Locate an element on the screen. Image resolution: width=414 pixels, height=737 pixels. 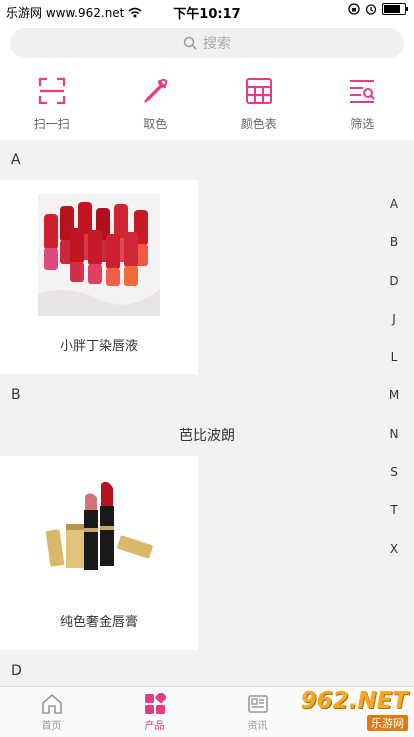
search-input: 搜索 is located at coordinates (207, 43).